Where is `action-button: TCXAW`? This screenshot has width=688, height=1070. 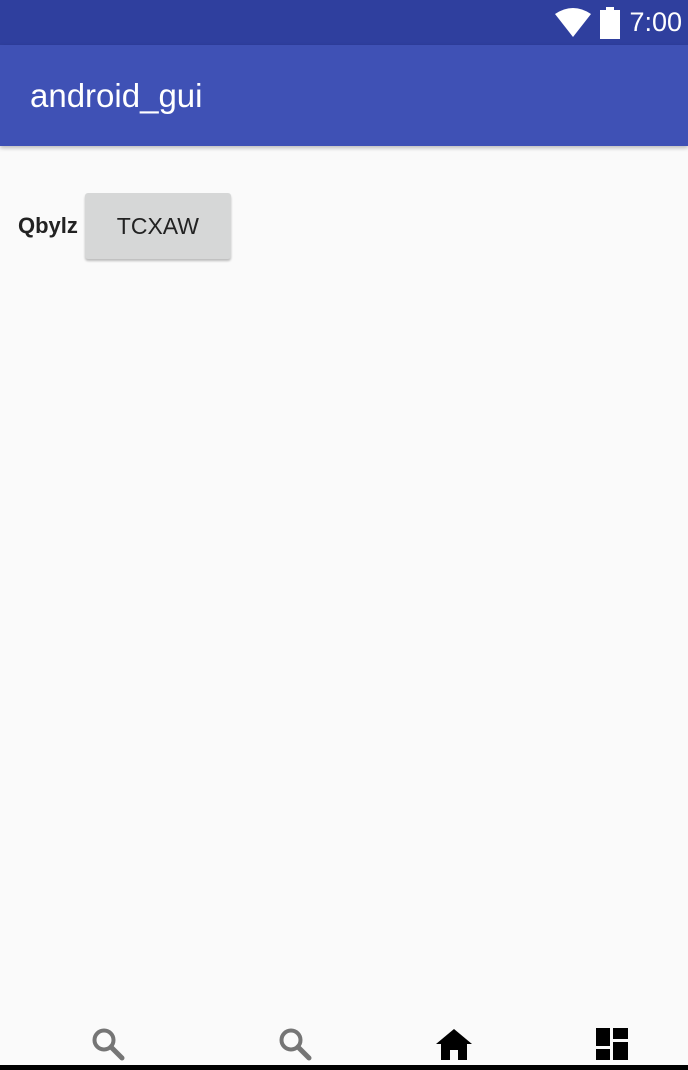 action-button: TCXAW is located at coordinates (157, 226).